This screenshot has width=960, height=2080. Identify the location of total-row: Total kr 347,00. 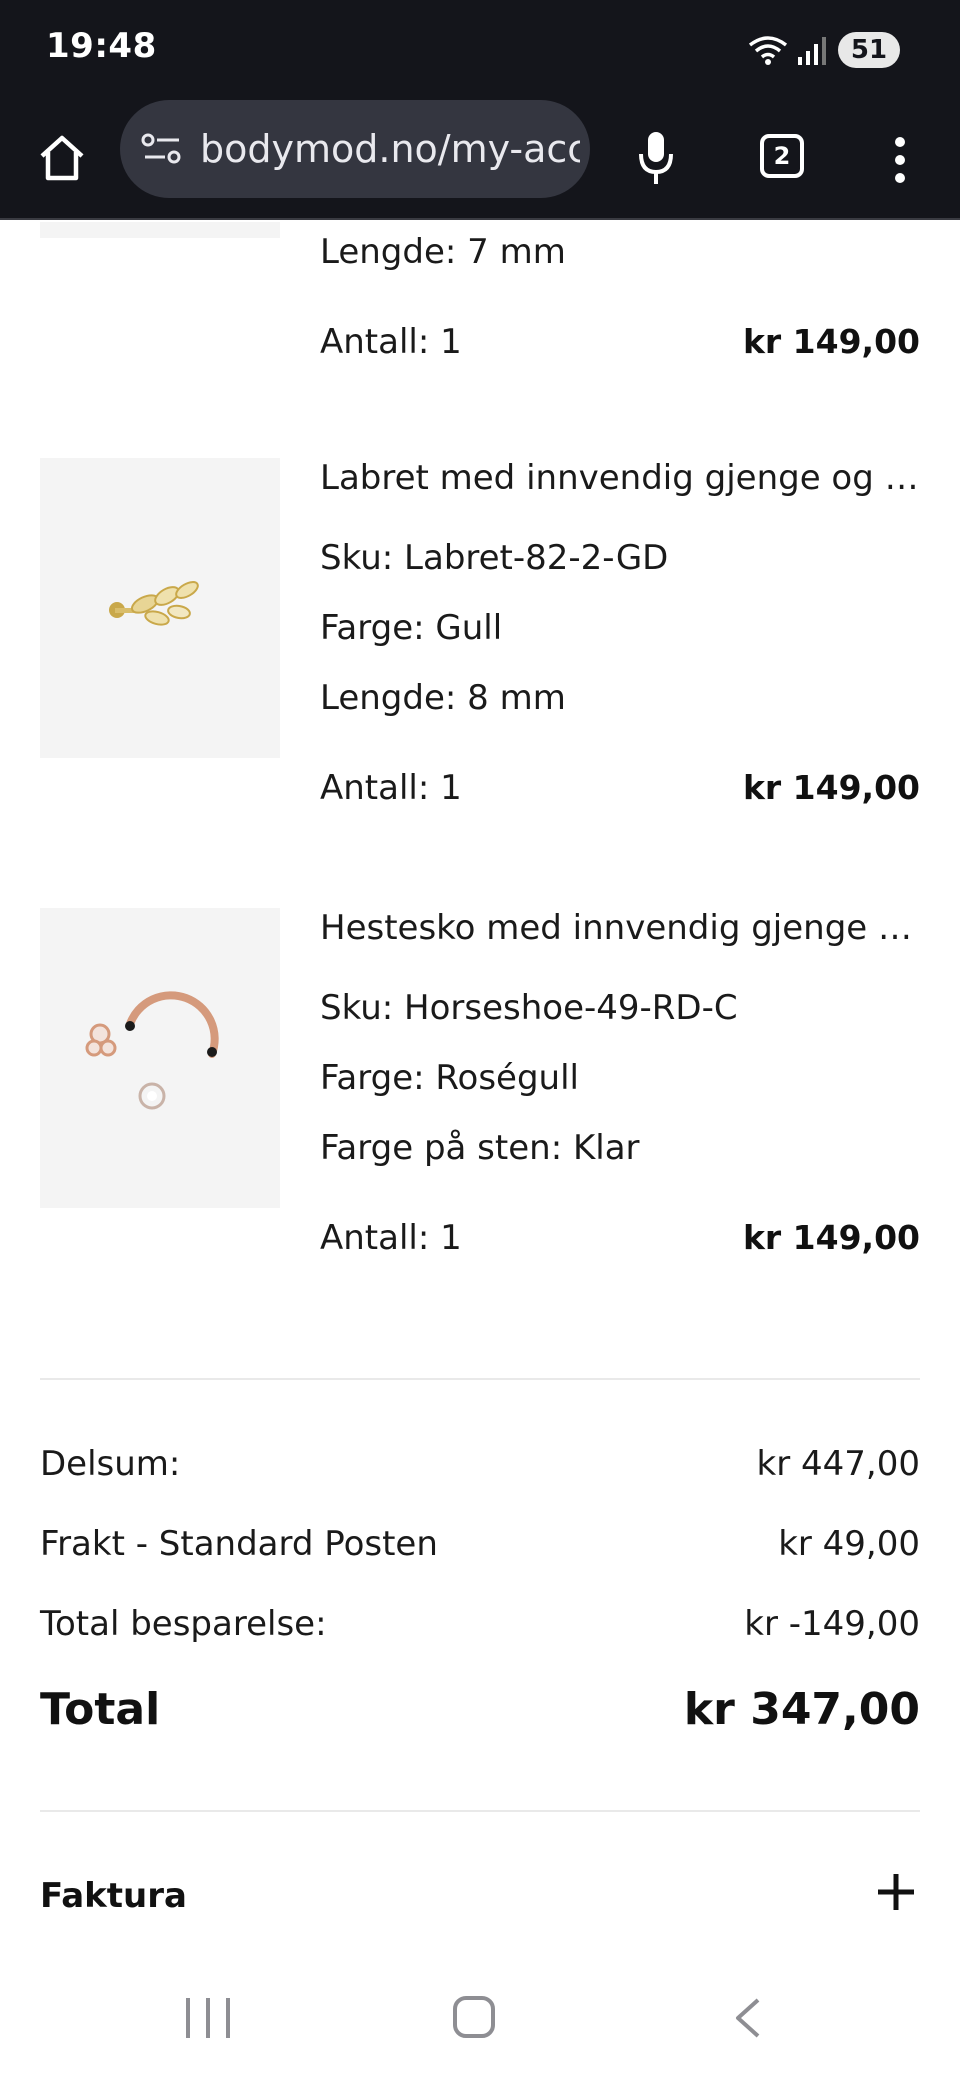
(480, 1709).